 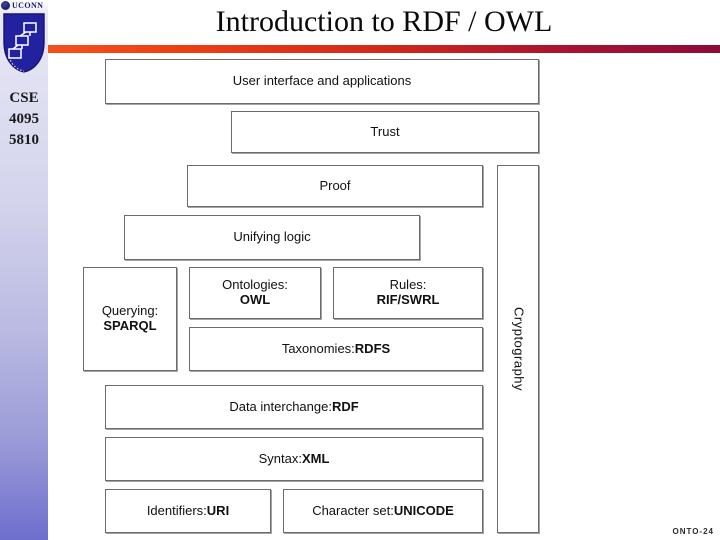 I want to click on course-number-primary: 4095, so click(x=24, y=119).